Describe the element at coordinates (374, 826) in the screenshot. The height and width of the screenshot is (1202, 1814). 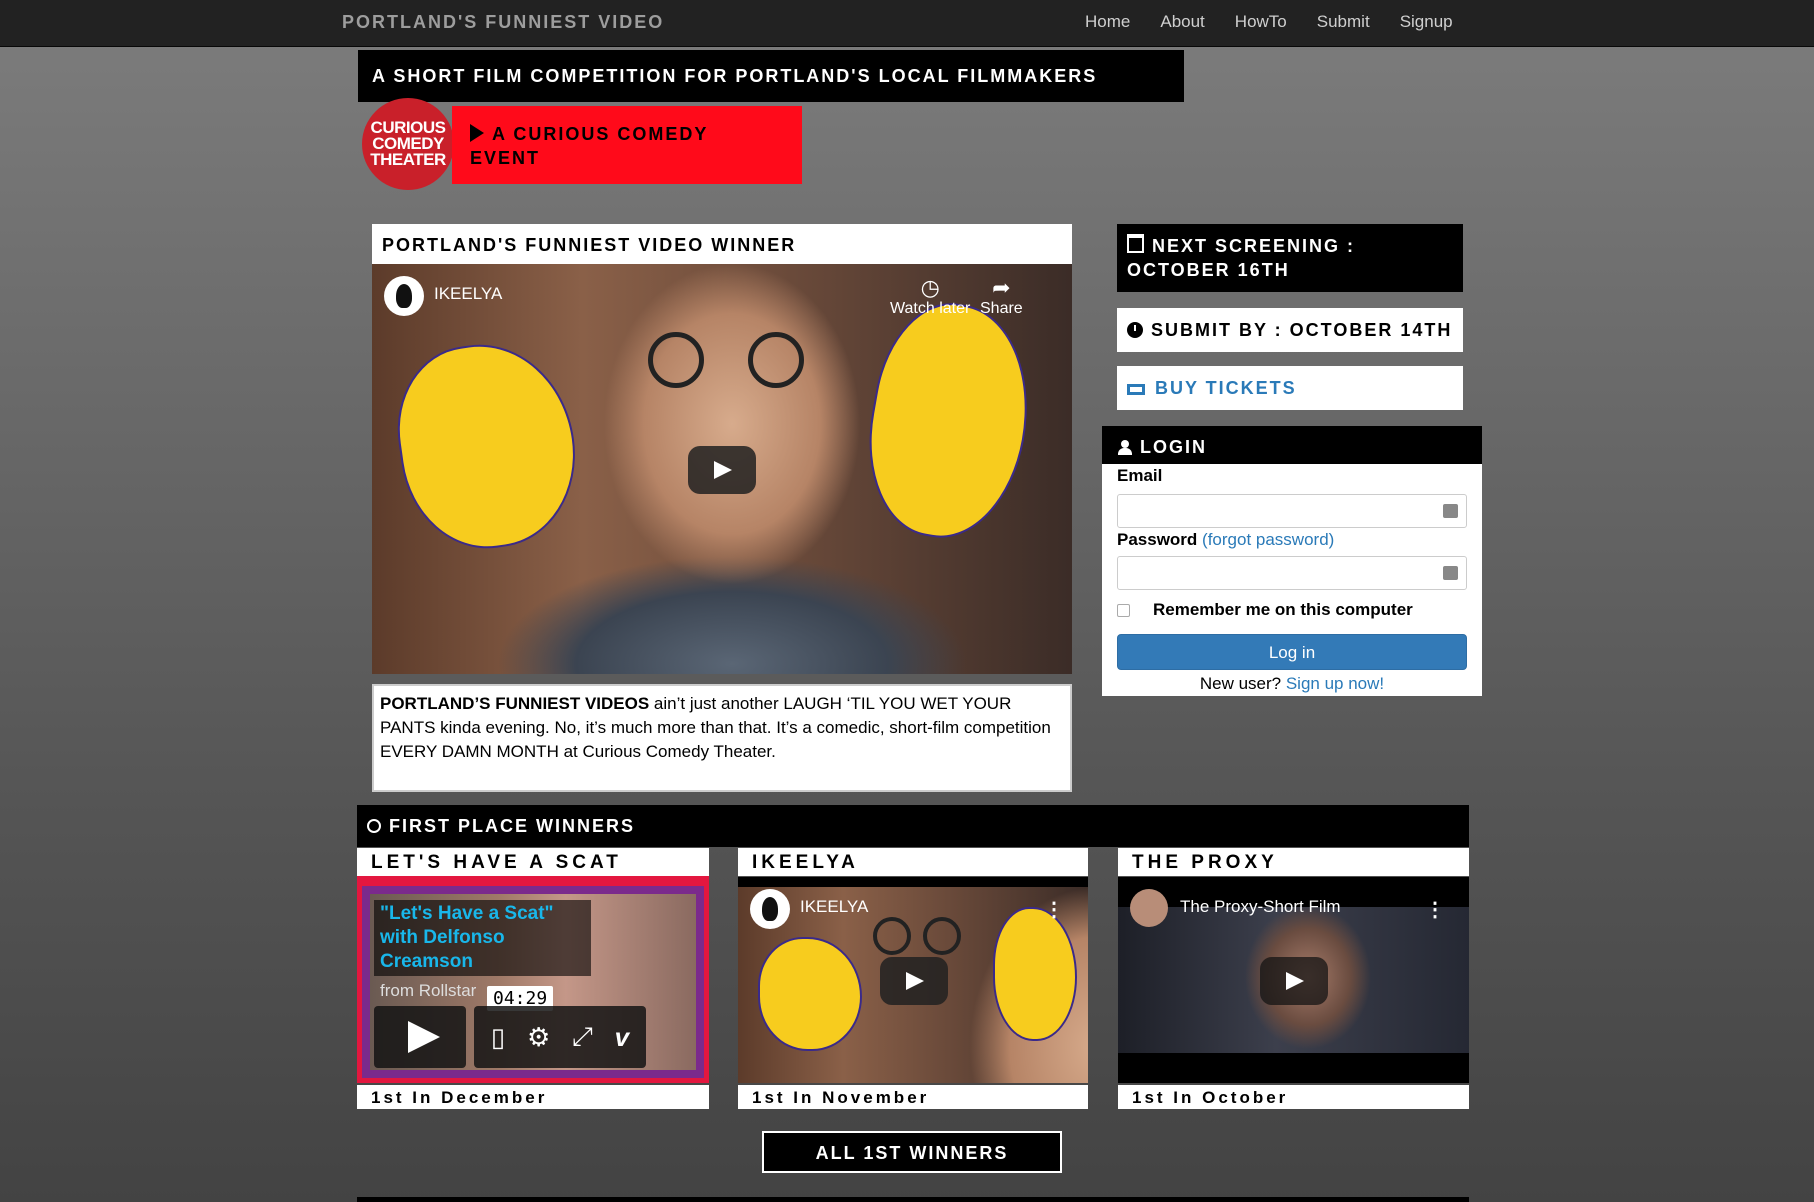
I see `award-icon` at that location.